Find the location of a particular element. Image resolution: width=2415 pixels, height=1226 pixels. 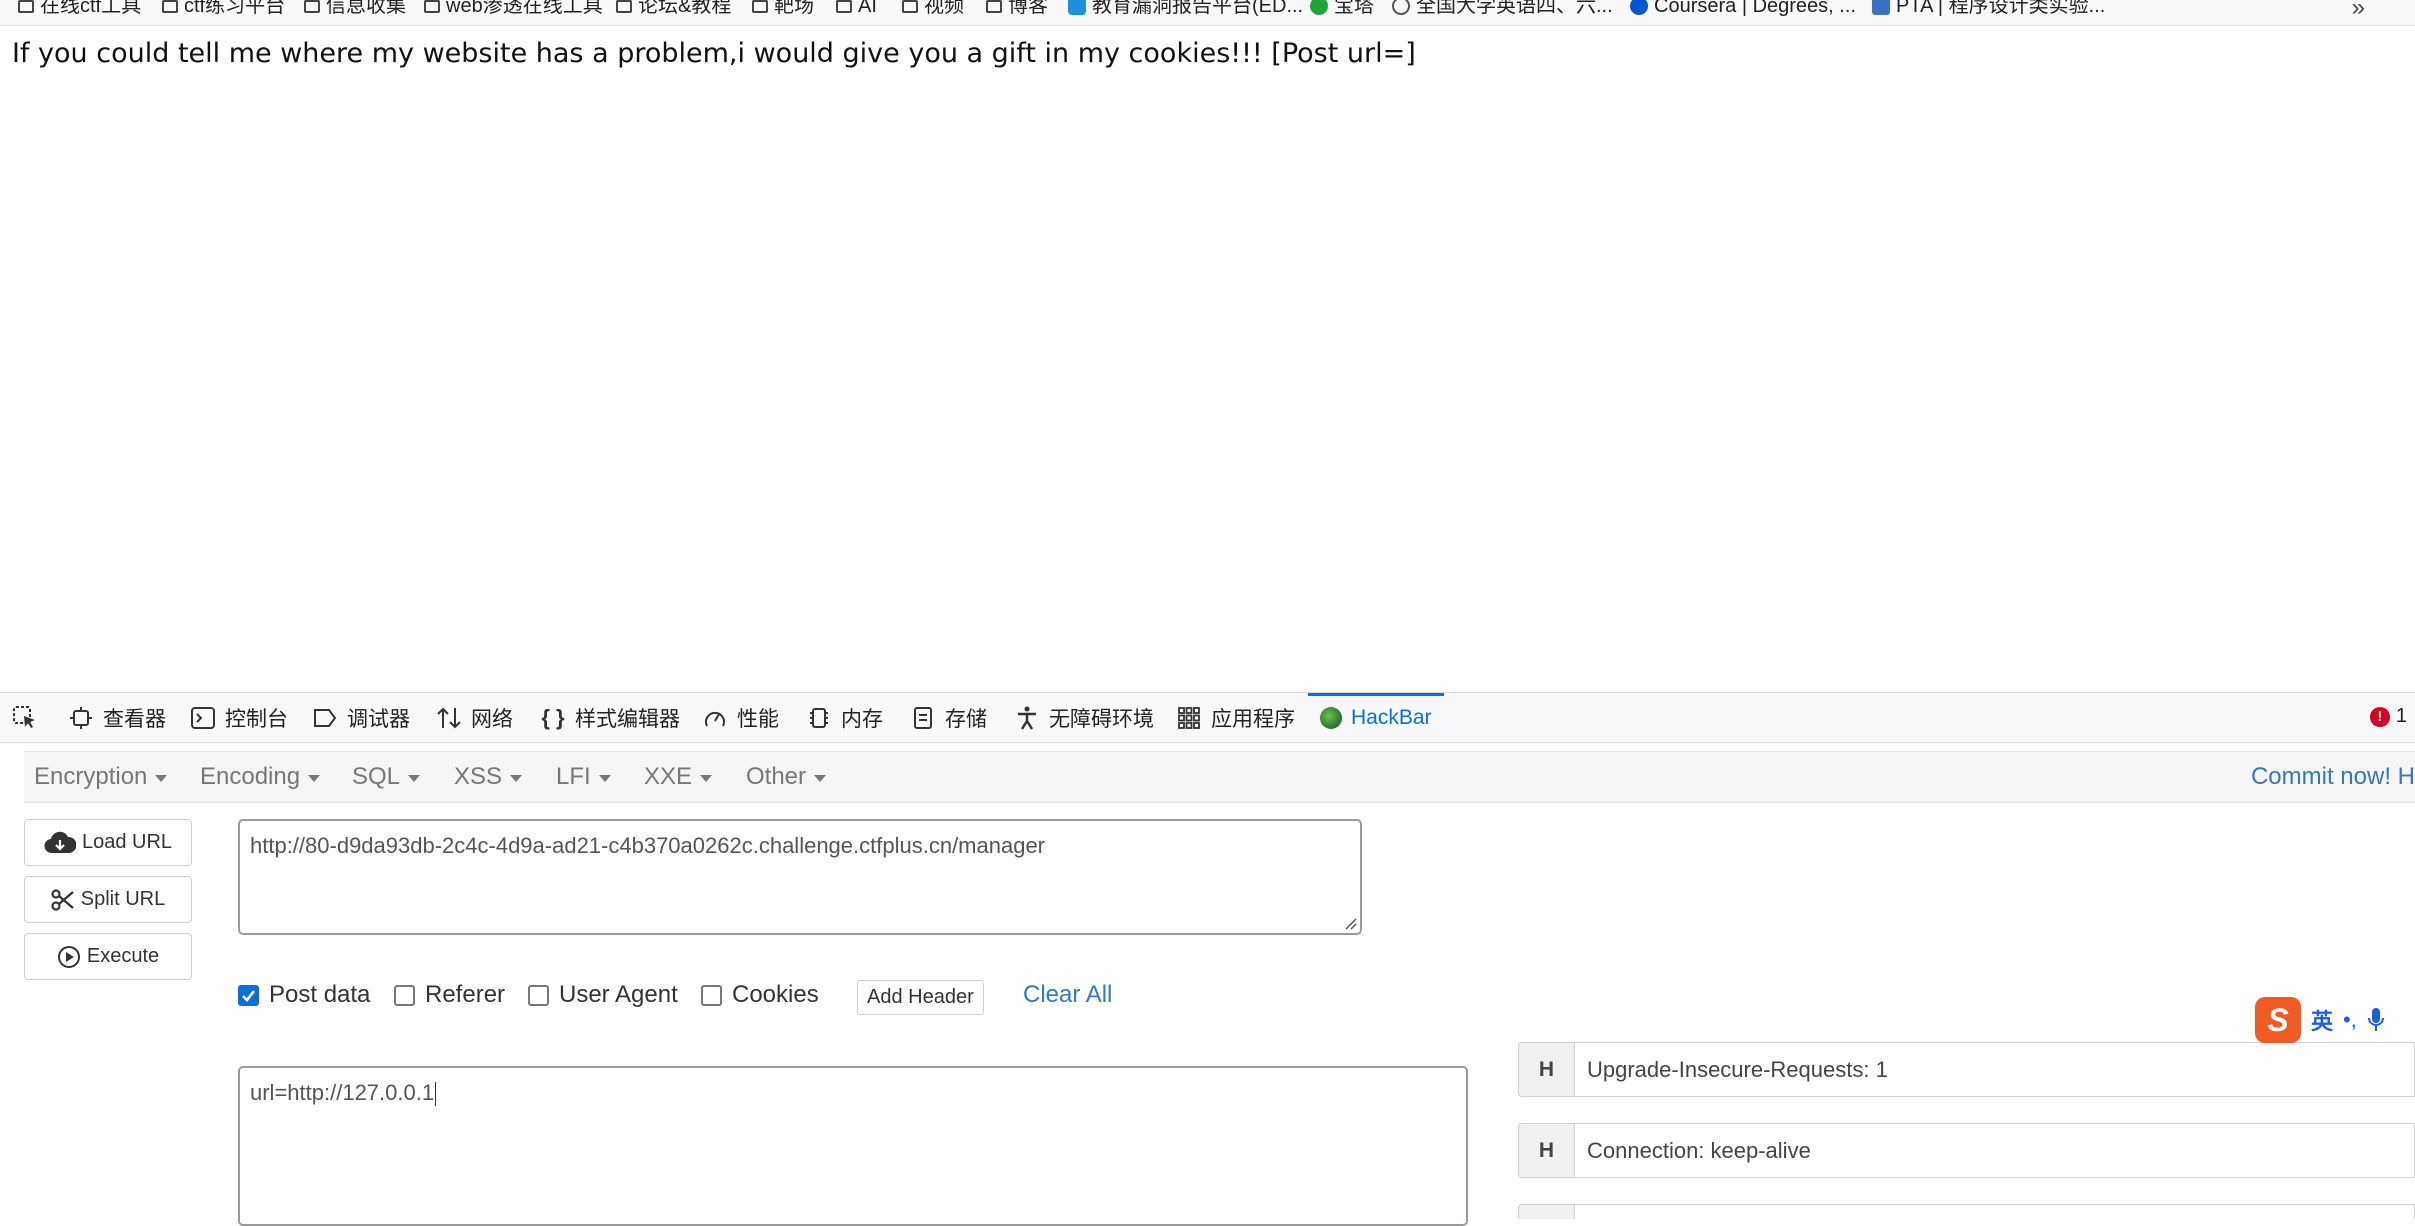

menu-sql: SQL is located at coordinates (386, 777).